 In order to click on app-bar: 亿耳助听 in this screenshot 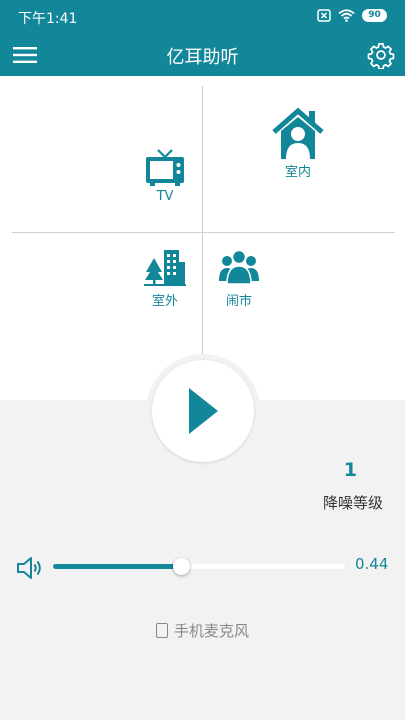, I will do `click(202, 54)`.